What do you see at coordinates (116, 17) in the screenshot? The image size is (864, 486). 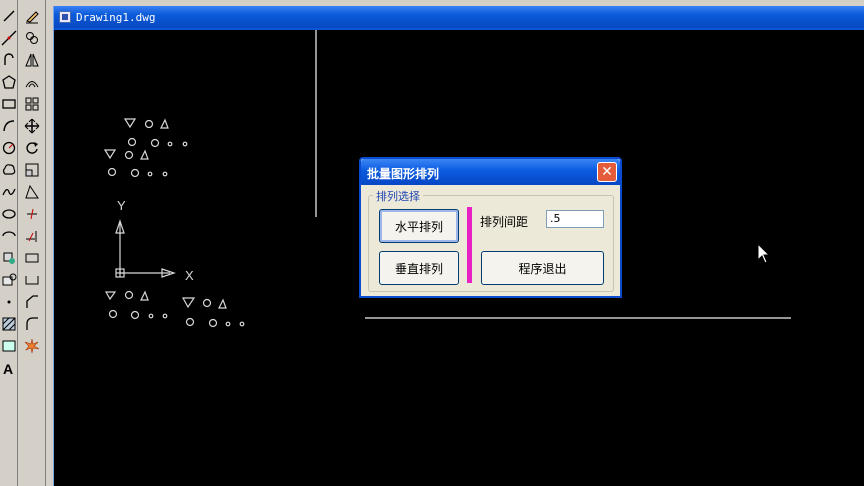 I see `drawing-title: Drawing1.dwg` at bounding box center [116, 17].